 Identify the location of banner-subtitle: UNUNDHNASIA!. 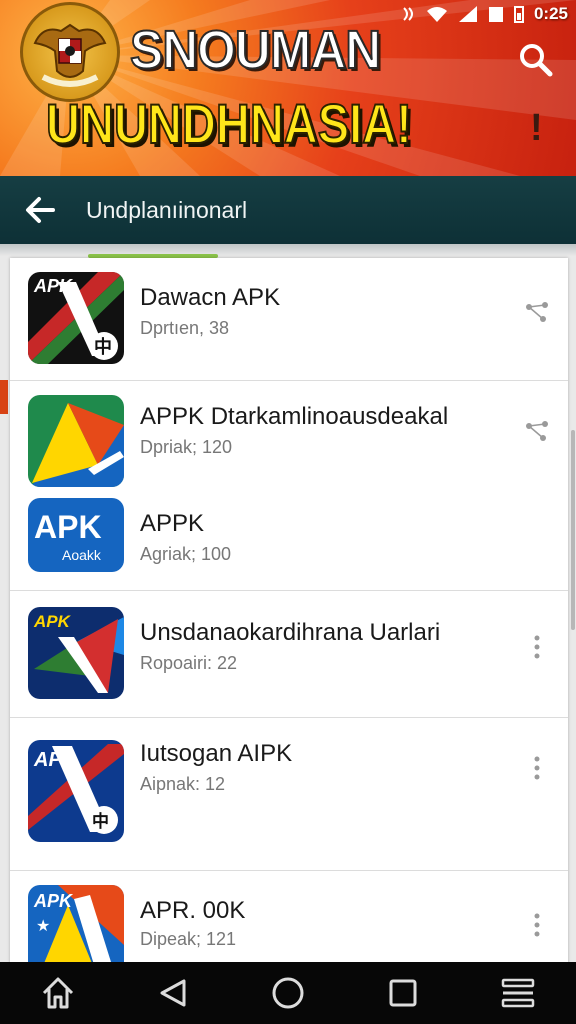
(229, 123).